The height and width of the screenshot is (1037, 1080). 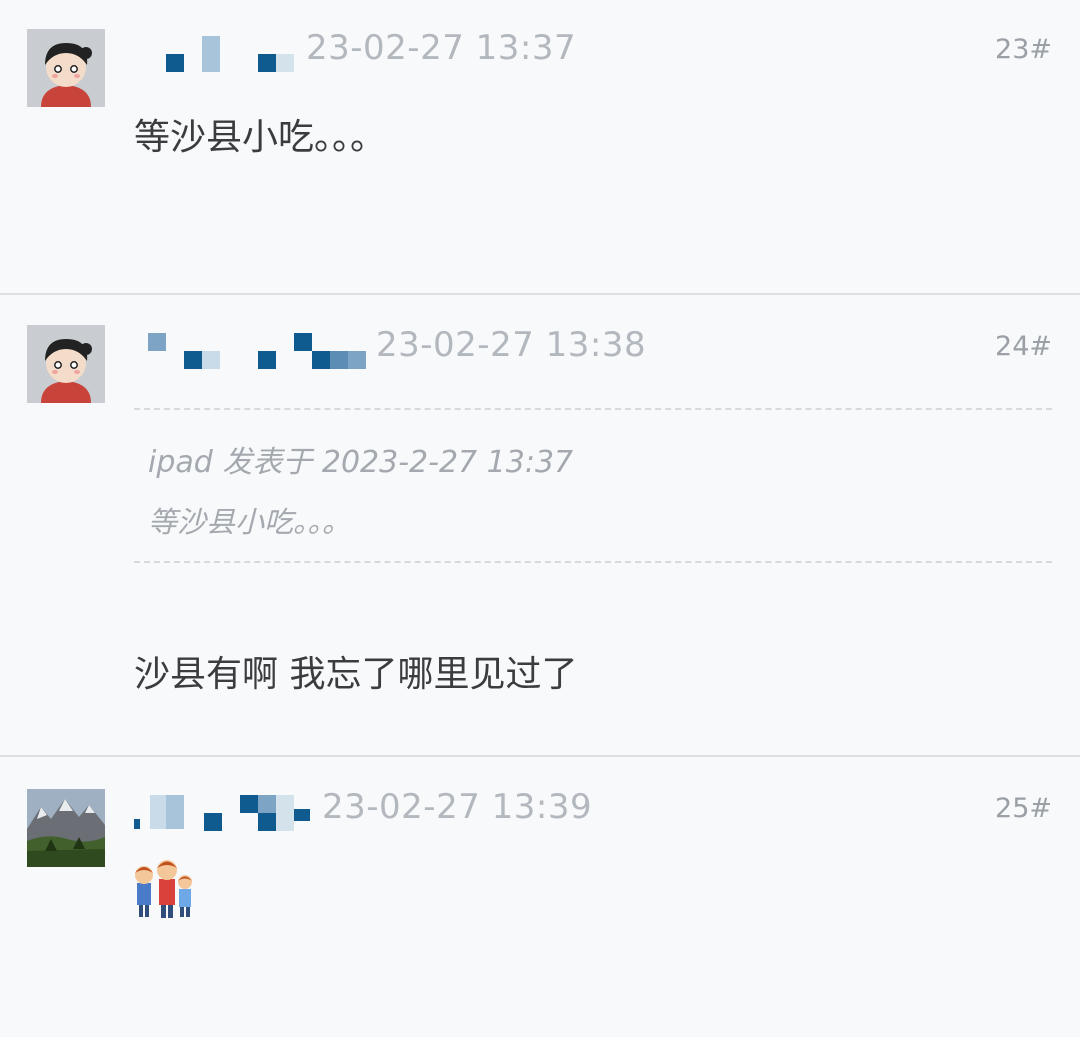 What do you see at coordinates (1023, 346) in the screenshot?
I see `floor-number: 24#` at bounding box center [1023, 346].